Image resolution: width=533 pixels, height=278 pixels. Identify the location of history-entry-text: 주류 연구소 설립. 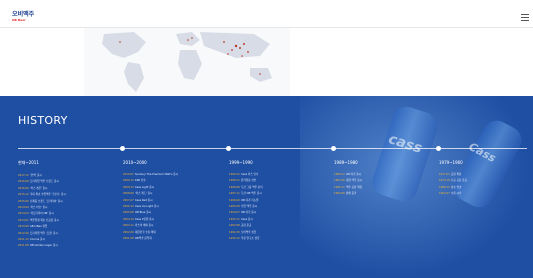
(250, 238).